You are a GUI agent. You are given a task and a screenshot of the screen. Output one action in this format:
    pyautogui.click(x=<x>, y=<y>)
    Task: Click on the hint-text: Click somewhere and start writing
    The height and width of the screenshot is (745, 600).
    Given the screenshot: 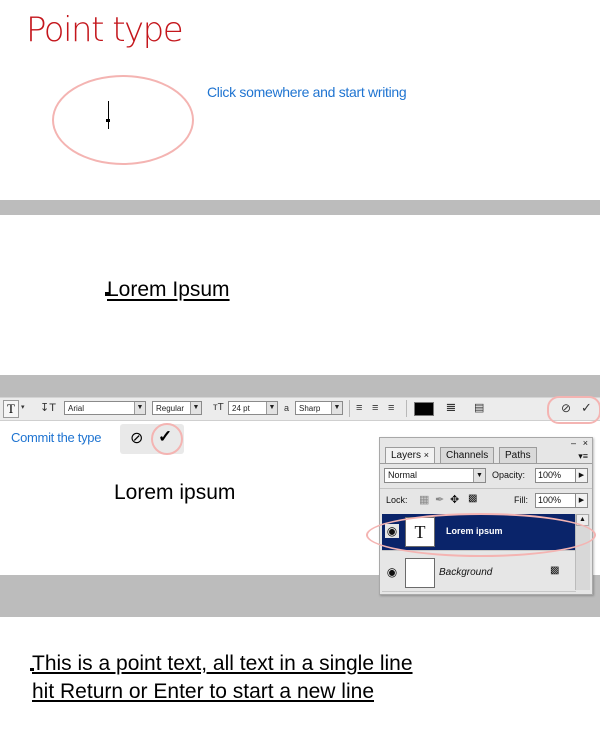 What is the action you would take?
    pyautogui.click(x=307, y=92)
    